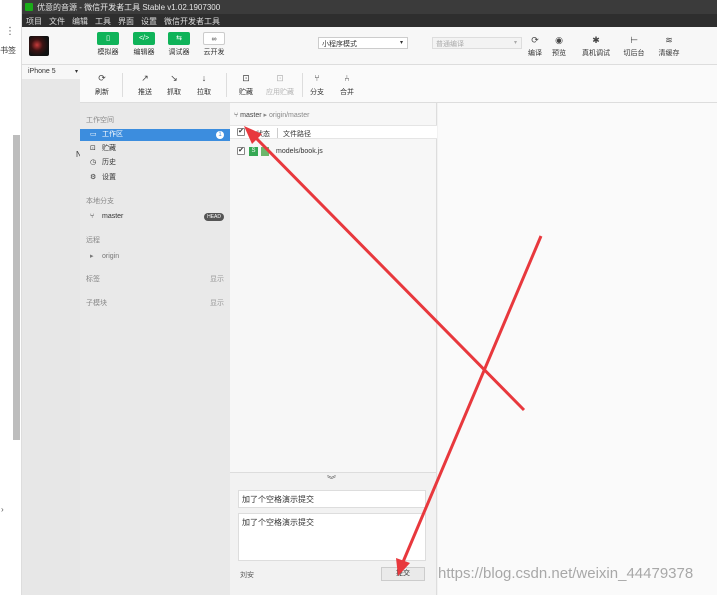 The image size is (717, 595). What do you see at coordinates (472, 399) in the screenshot?
I see `annotation-arrow` at bounding box center [472, 399].